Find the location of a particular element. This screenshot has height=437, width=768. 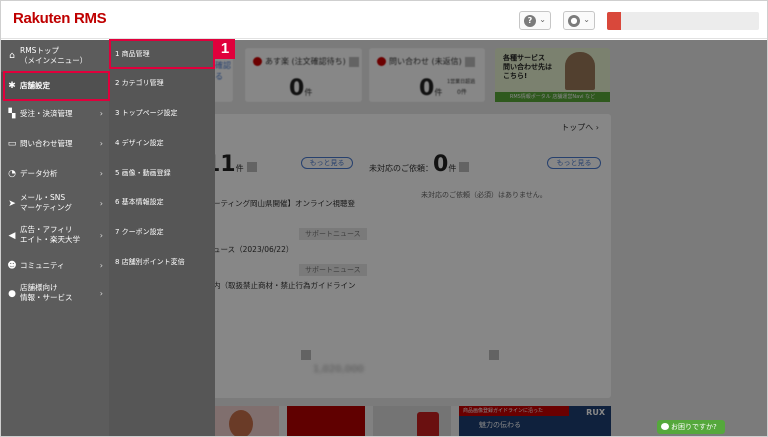

submenu-item-image-video: 5 画像・動画登録 is located at coordinates (162, 173).